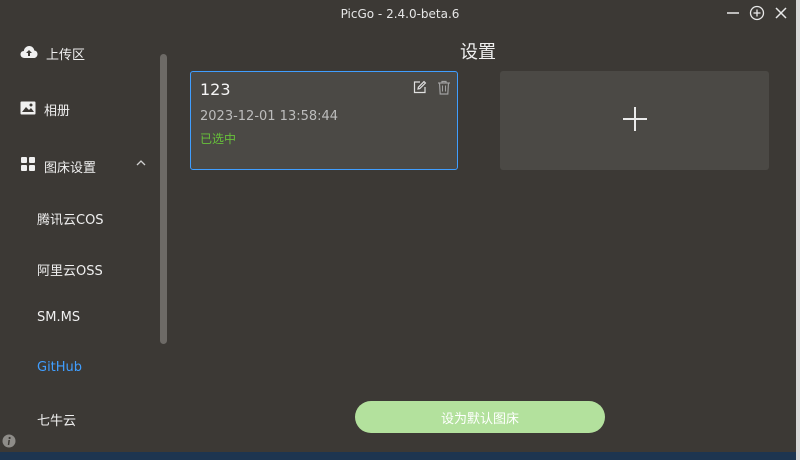  Describe the element at coordinates (141, 165) in the screenshot. I see `chevron-up-icon` at that location.